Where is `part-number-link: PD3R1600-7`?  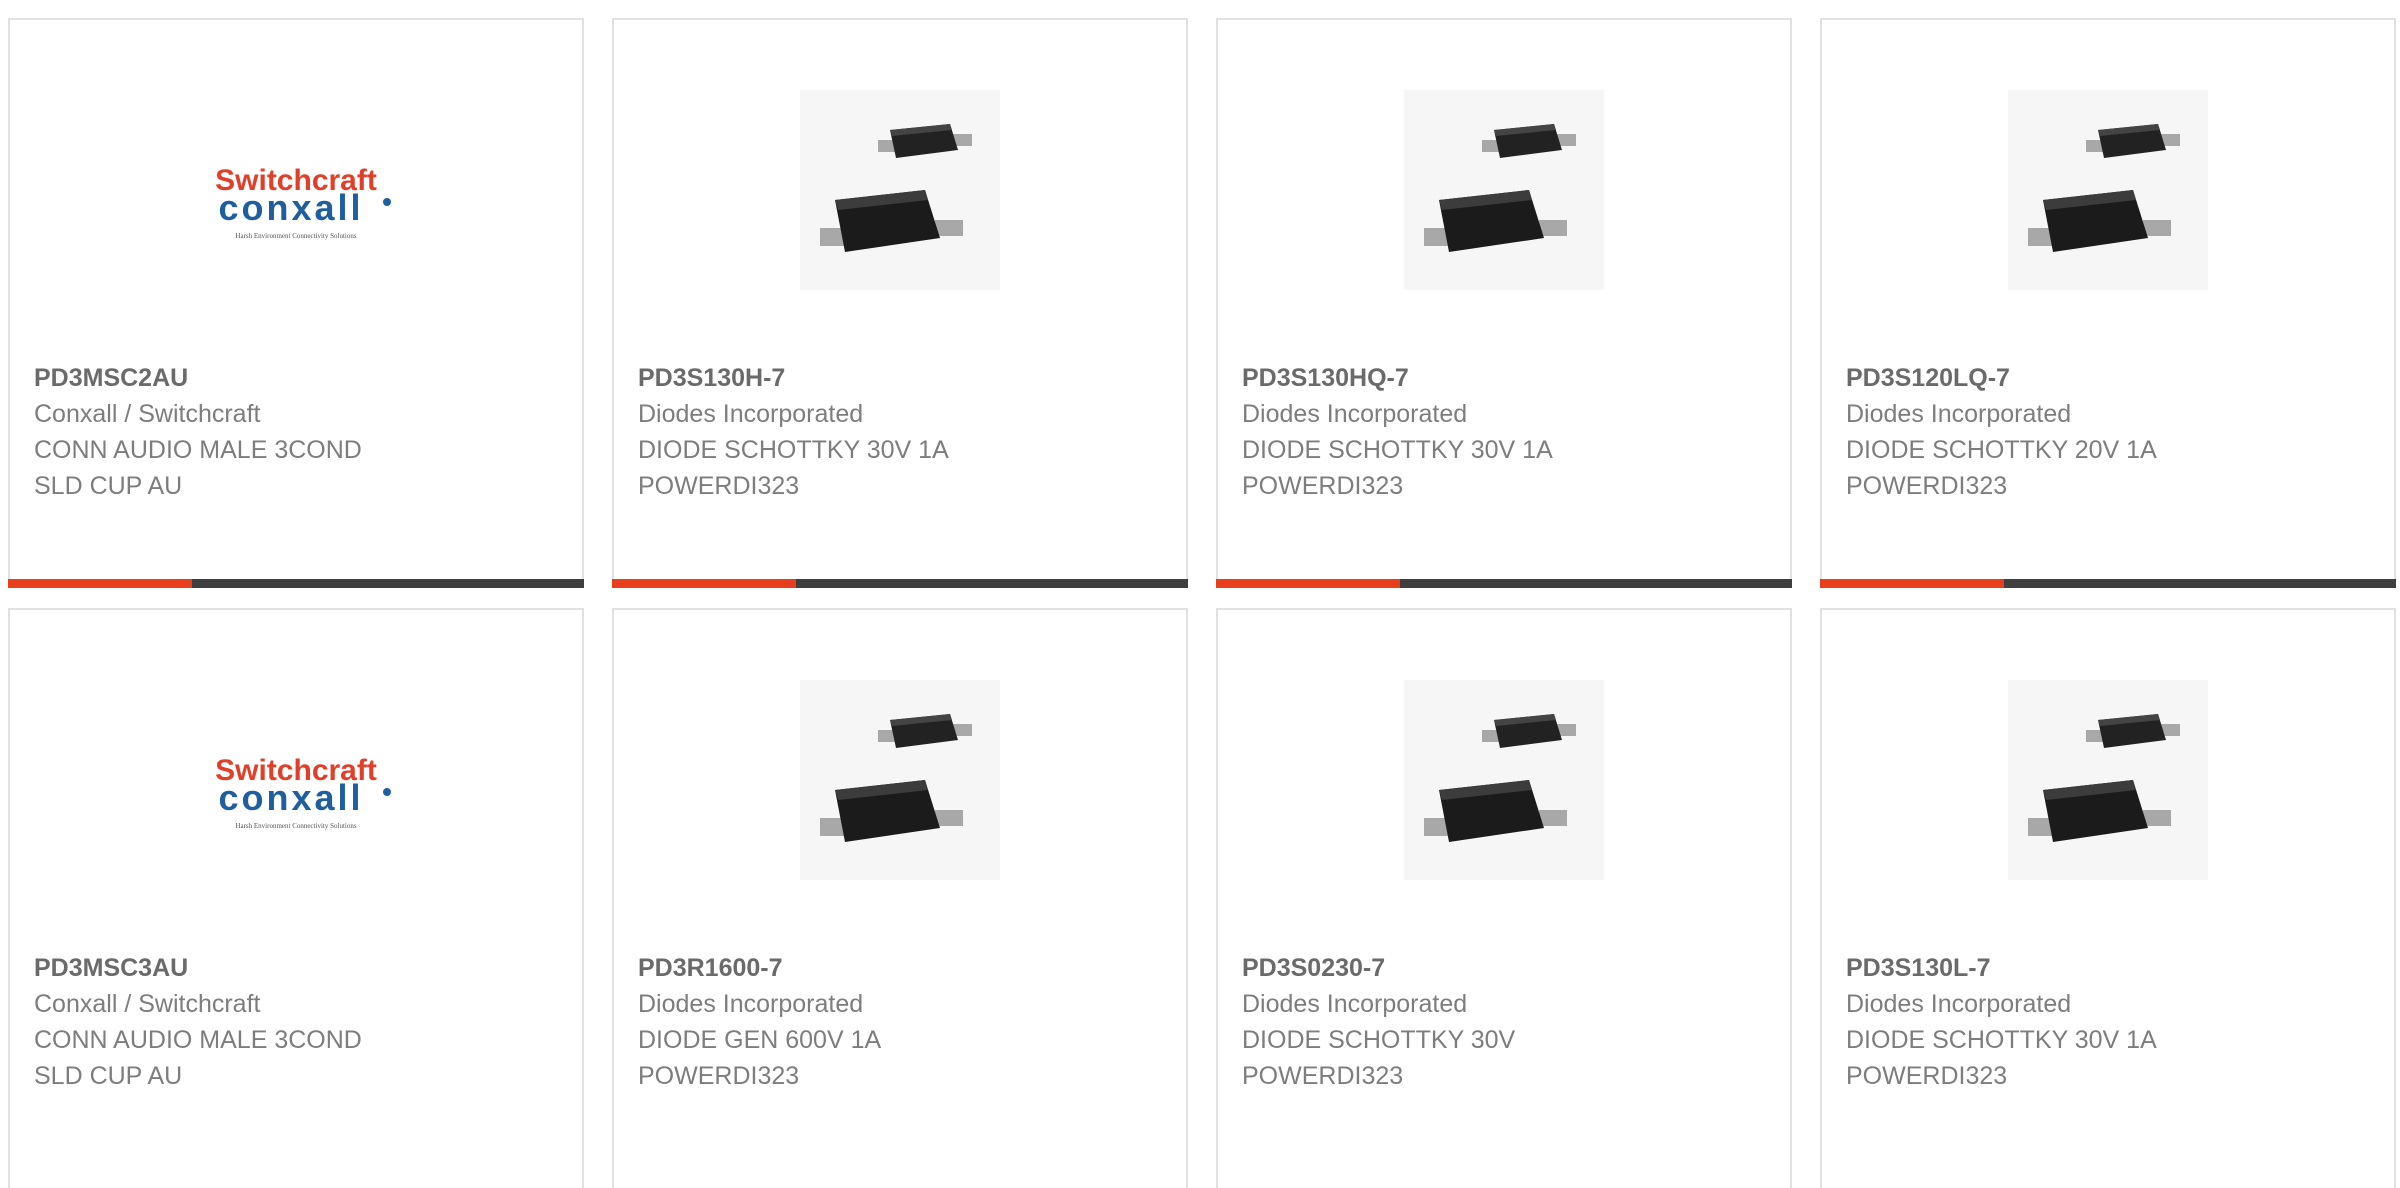
part-number-link: PD3R1600-7 is located at coordinates (902, 968).